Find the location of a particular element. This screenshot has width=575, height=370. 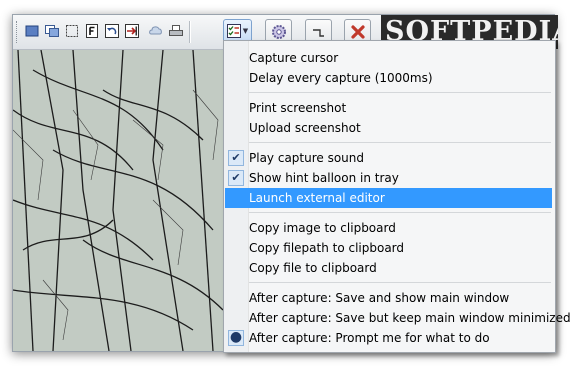

menu-item-play-capture-sound: ✔ Play capture sound is located at coordinates (388, 158).